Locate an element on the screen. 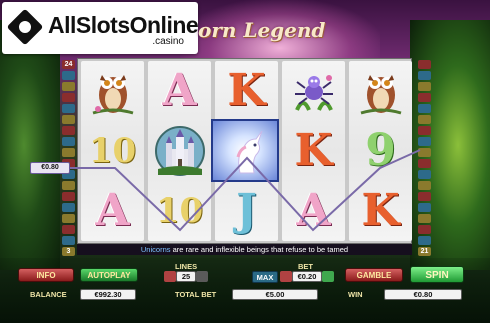 The width and height of the screenshot is (490, 323). symbol-spider is located at coordinates (313, 91).